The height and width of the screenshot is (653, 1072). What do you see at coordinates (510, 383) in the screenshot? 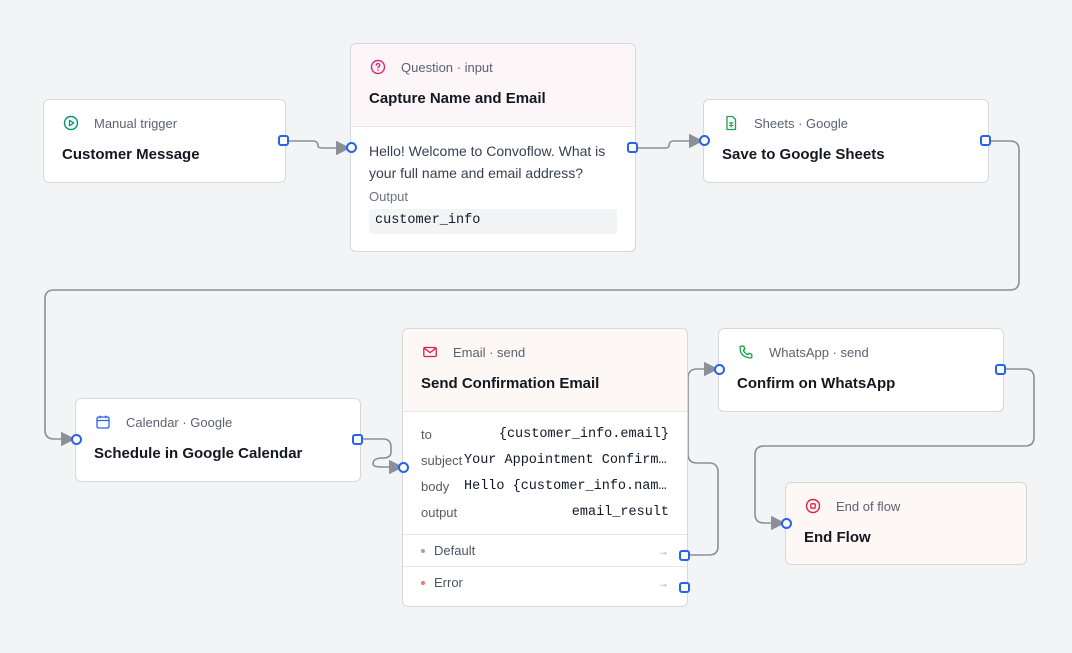
I see `node-title: Send Confirmation Email` at bounding box center [510, 383].